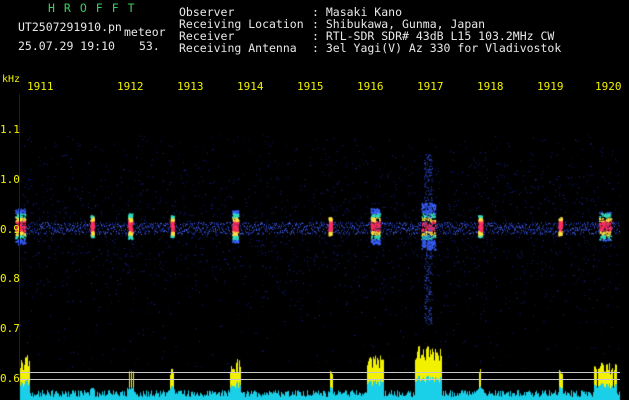 Image resolution: width=629 pixels, height=400 pixels. Describe the element at coordinates (40, 86) in the screenshot. I see `x-tick: 1911` at that location.